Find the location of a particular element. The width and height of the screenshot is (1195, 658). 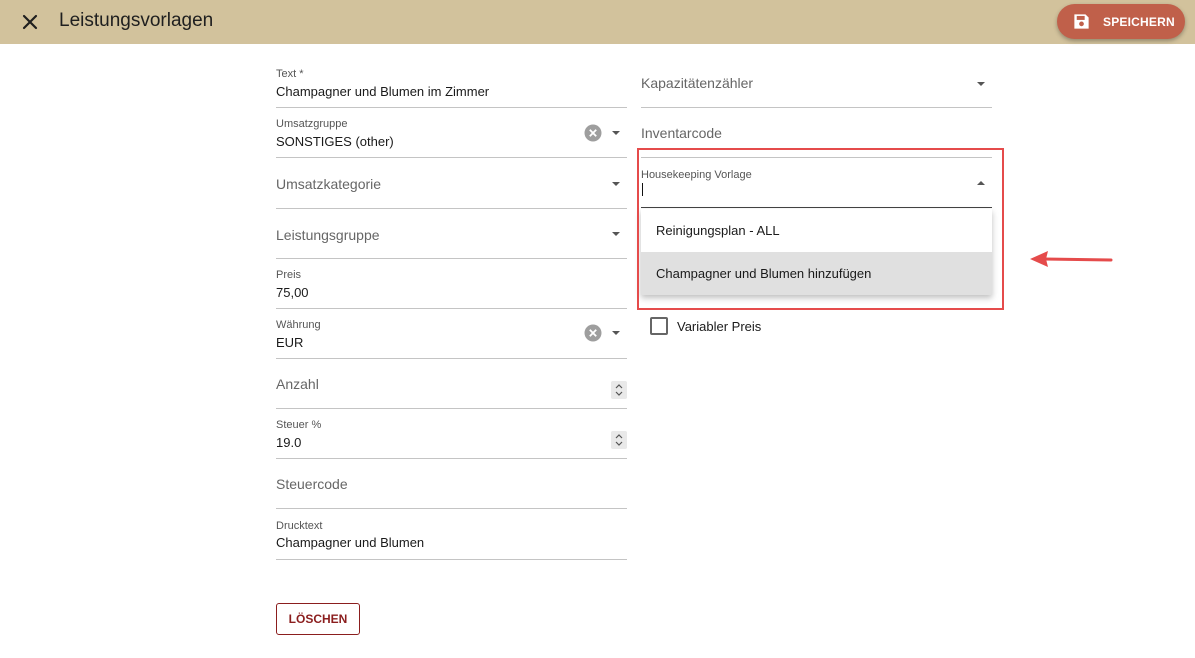

tax-field: Steuer % 19.0 is located at coordinates (451, 434).